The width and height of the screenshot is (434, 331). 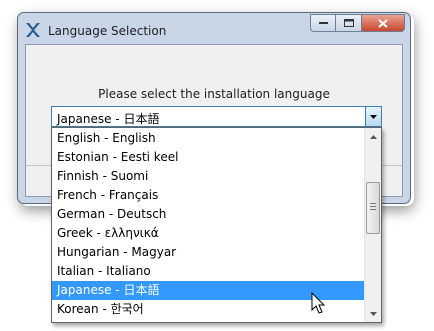 I want to click on language-option: German - Deutsch, so click(x=208, y=214).